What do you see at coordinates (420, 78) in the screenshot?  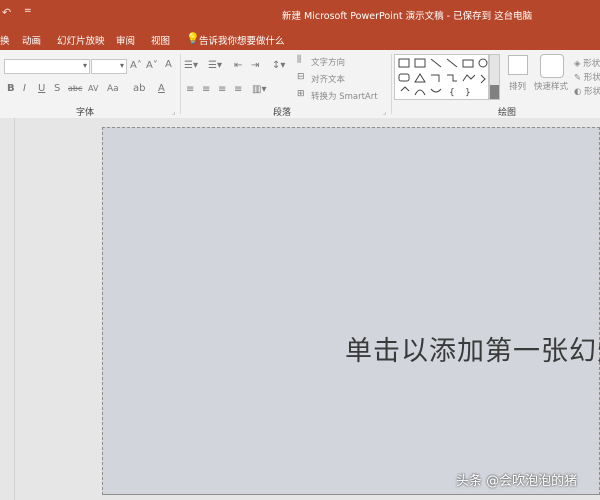 I see `triangle-shape-icon` at bounding box center [420, 78].